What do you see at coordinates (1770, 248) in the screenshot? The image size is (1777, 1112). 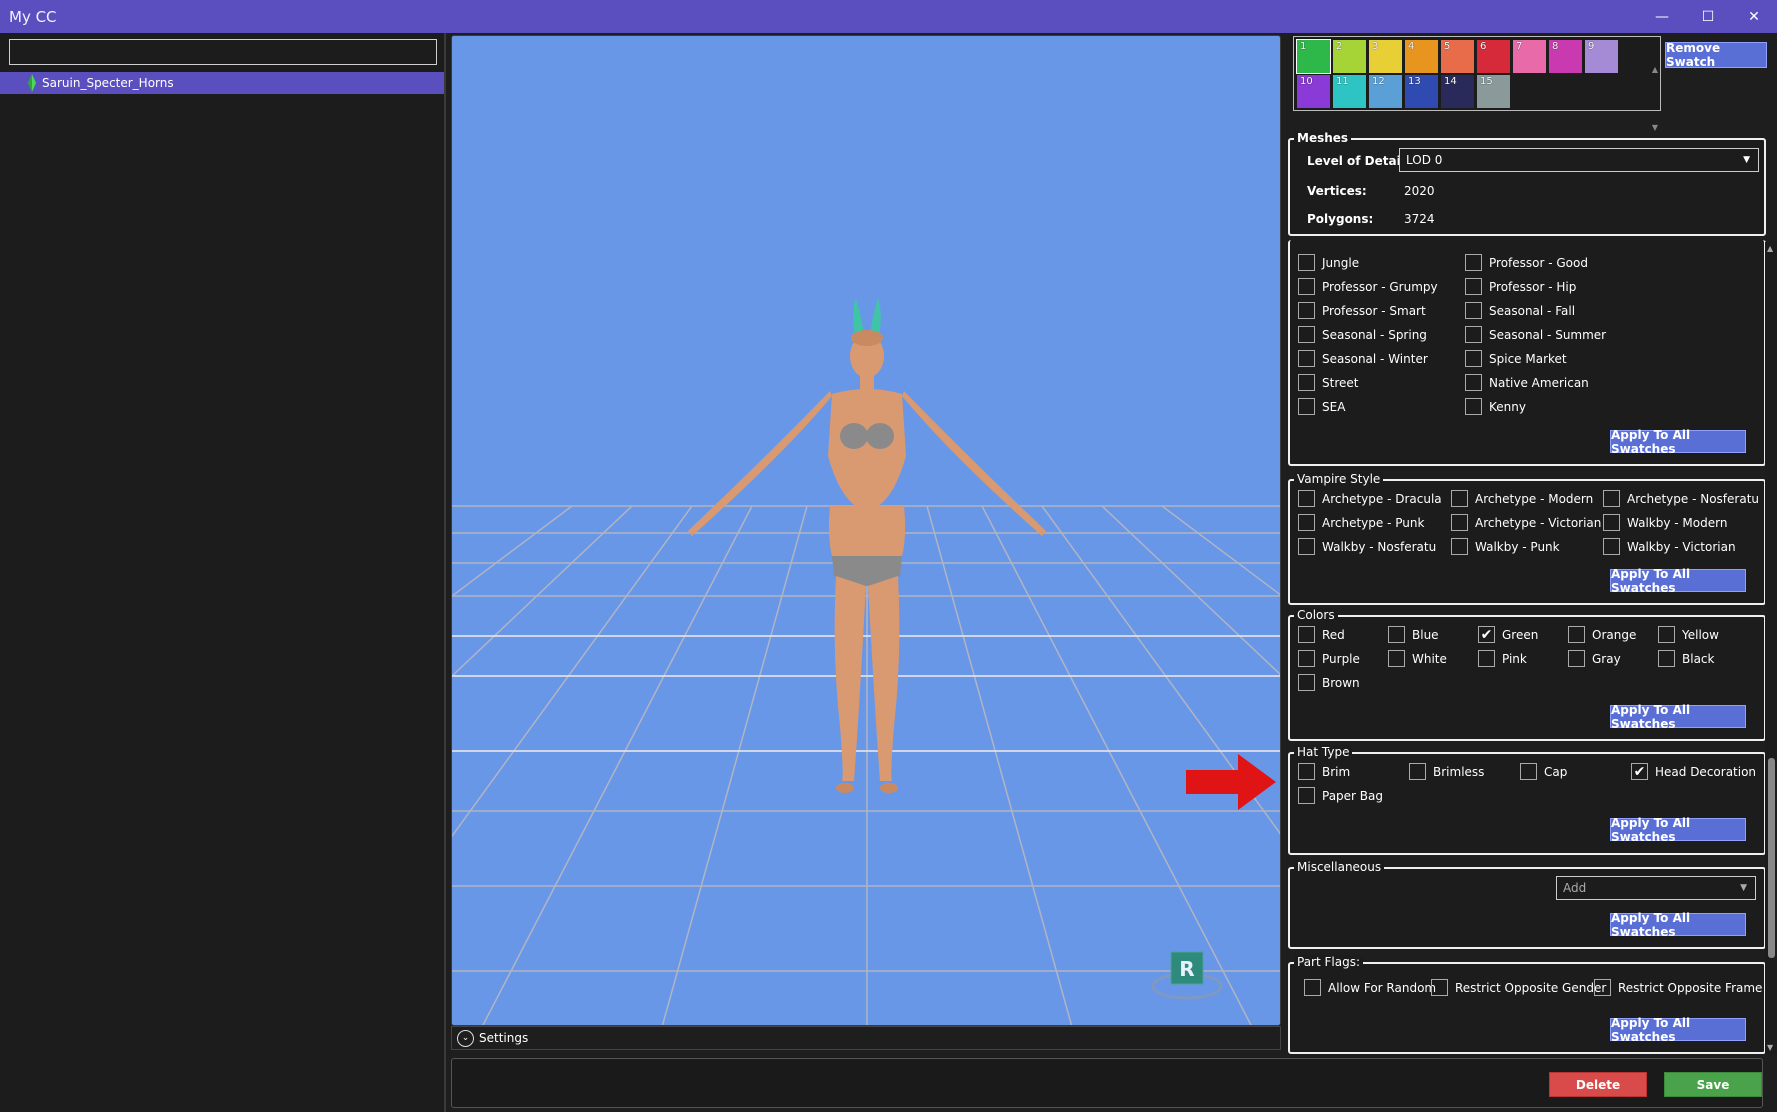 I see `scroll-up-icon: ▲` at bounding box center [1770, 248].